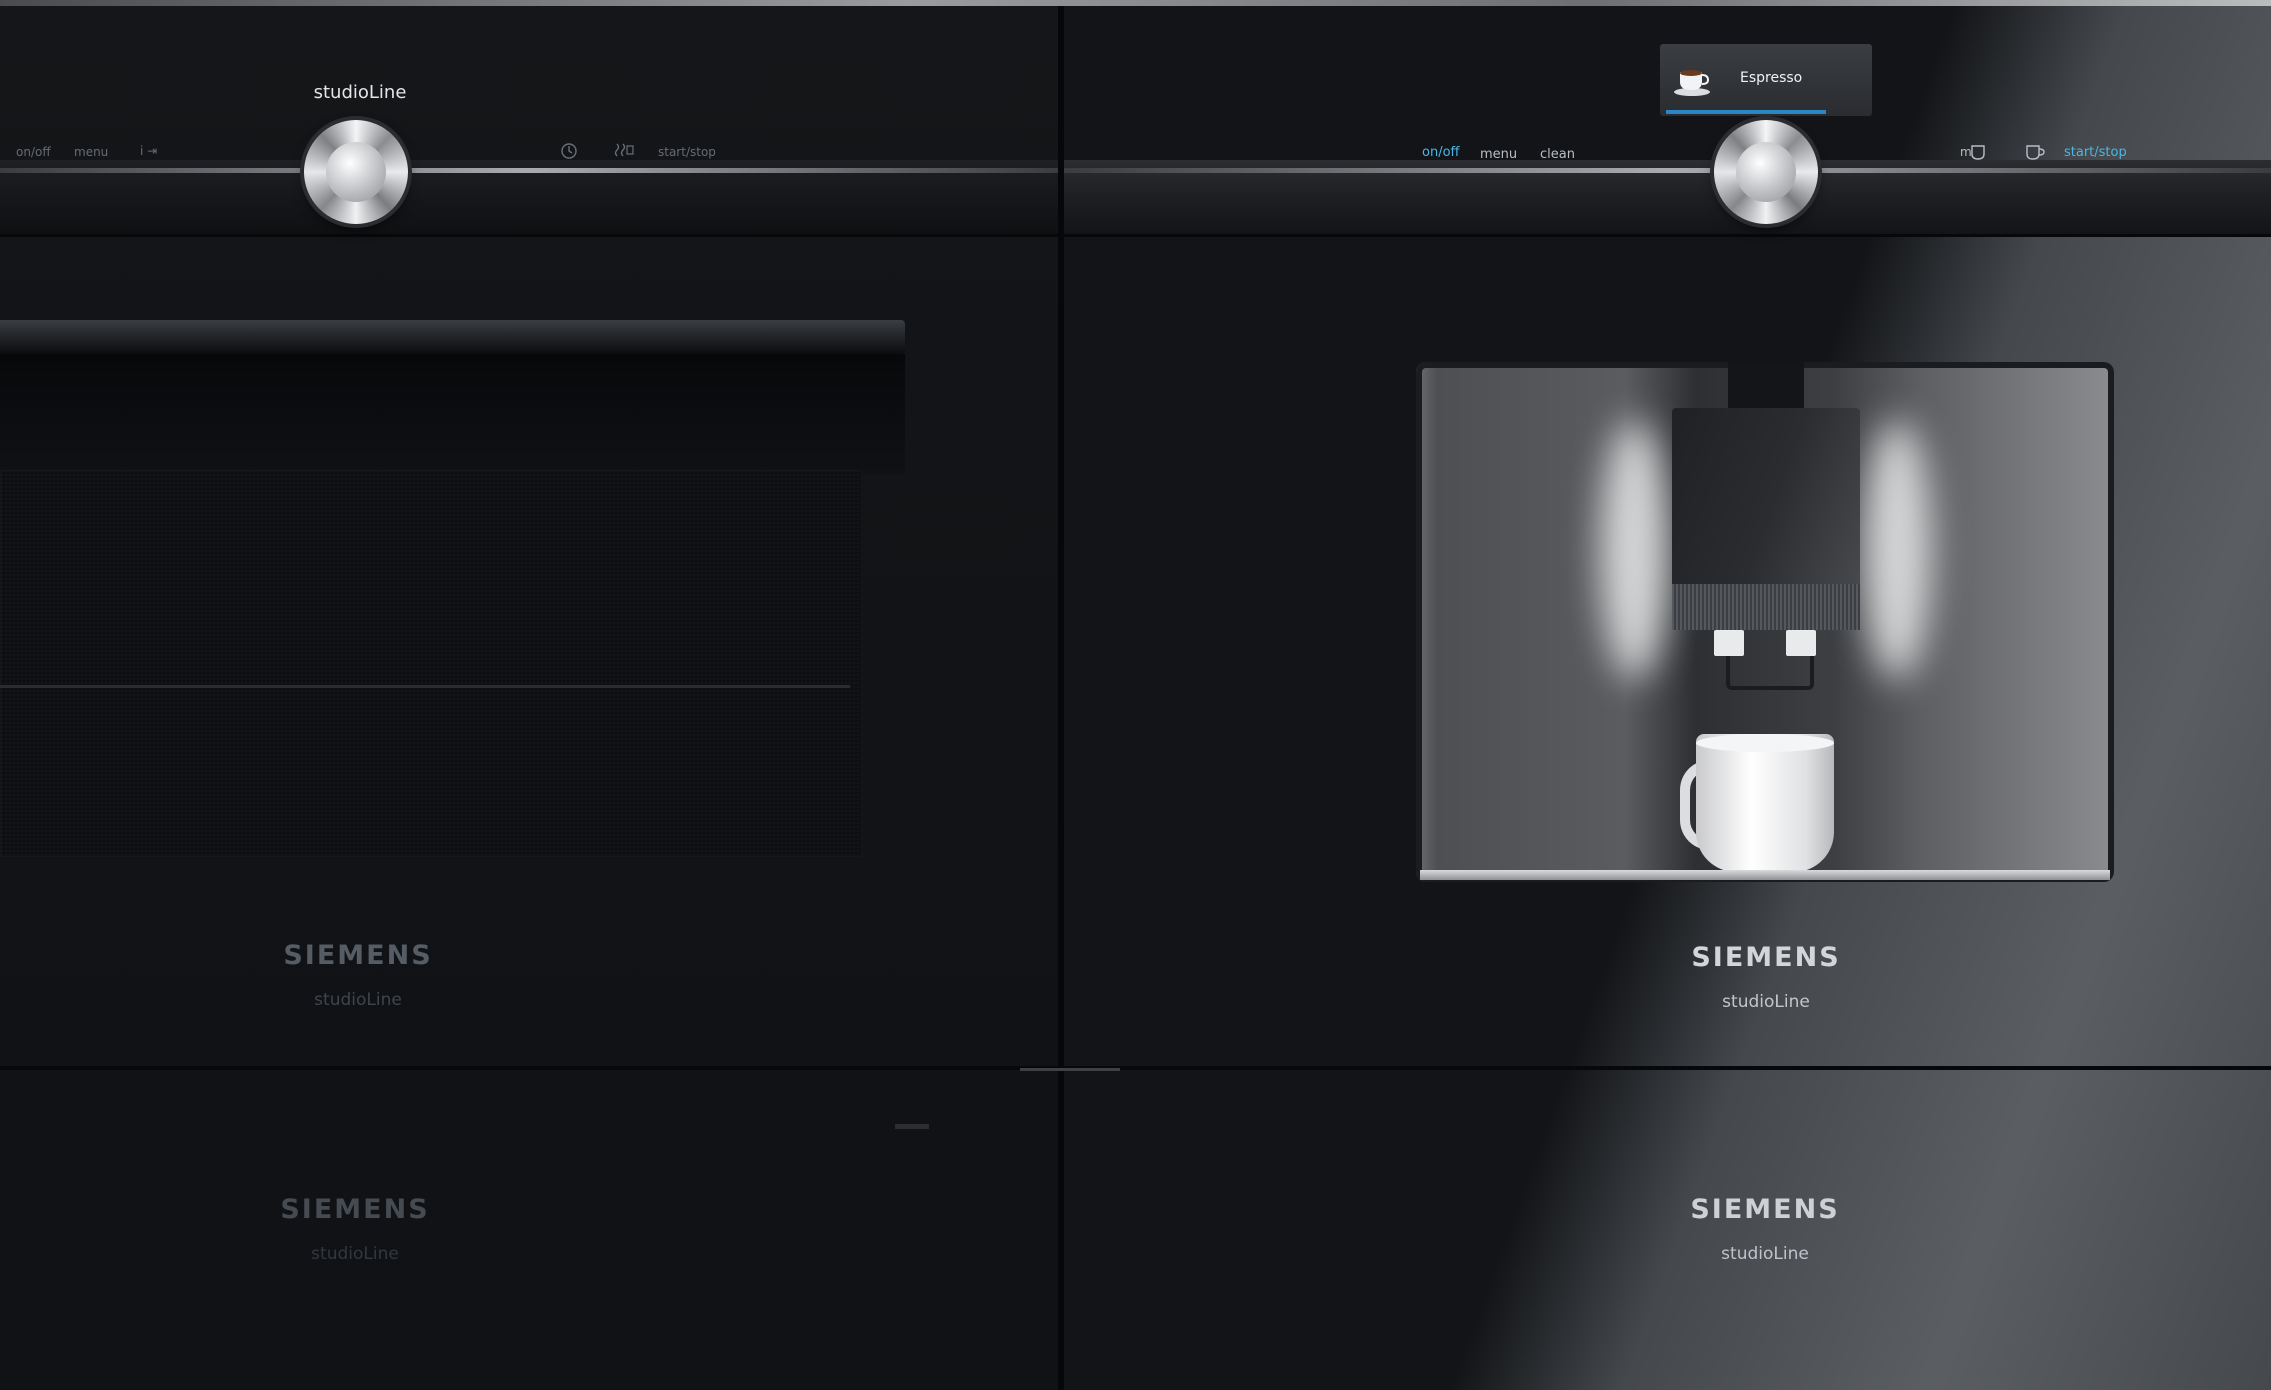 The width and height of the screenshot is (2271, 1390). What do you see at coordinates (1766, 957) in the screenshot?
I see `coffee-brand-logo: SIEMENS` at bounding box center [1766, 957].